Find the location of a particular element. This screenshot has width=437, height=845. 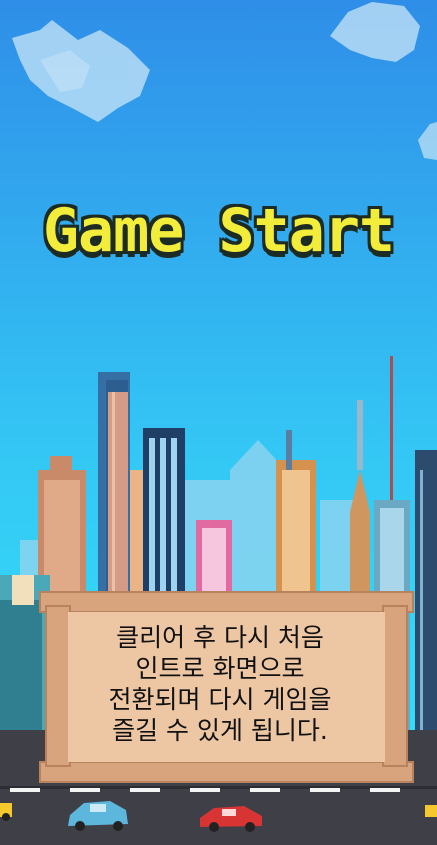

game-title: Game Start is located at coordinates (218, 231).